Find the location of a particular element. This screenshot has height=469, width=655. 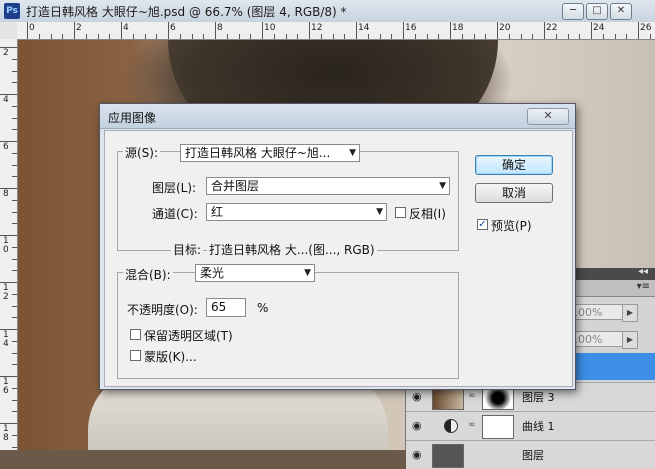

layer-label: 图层(L): is located at coordinates (174, 188).